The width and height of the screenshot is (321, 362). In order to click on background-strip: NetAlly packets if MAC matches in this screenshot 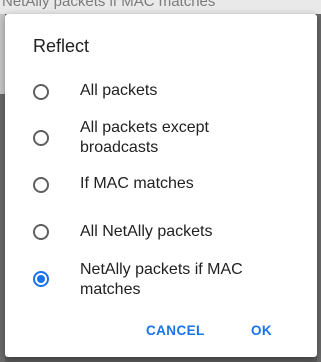, I will do `click(160, 7)`.